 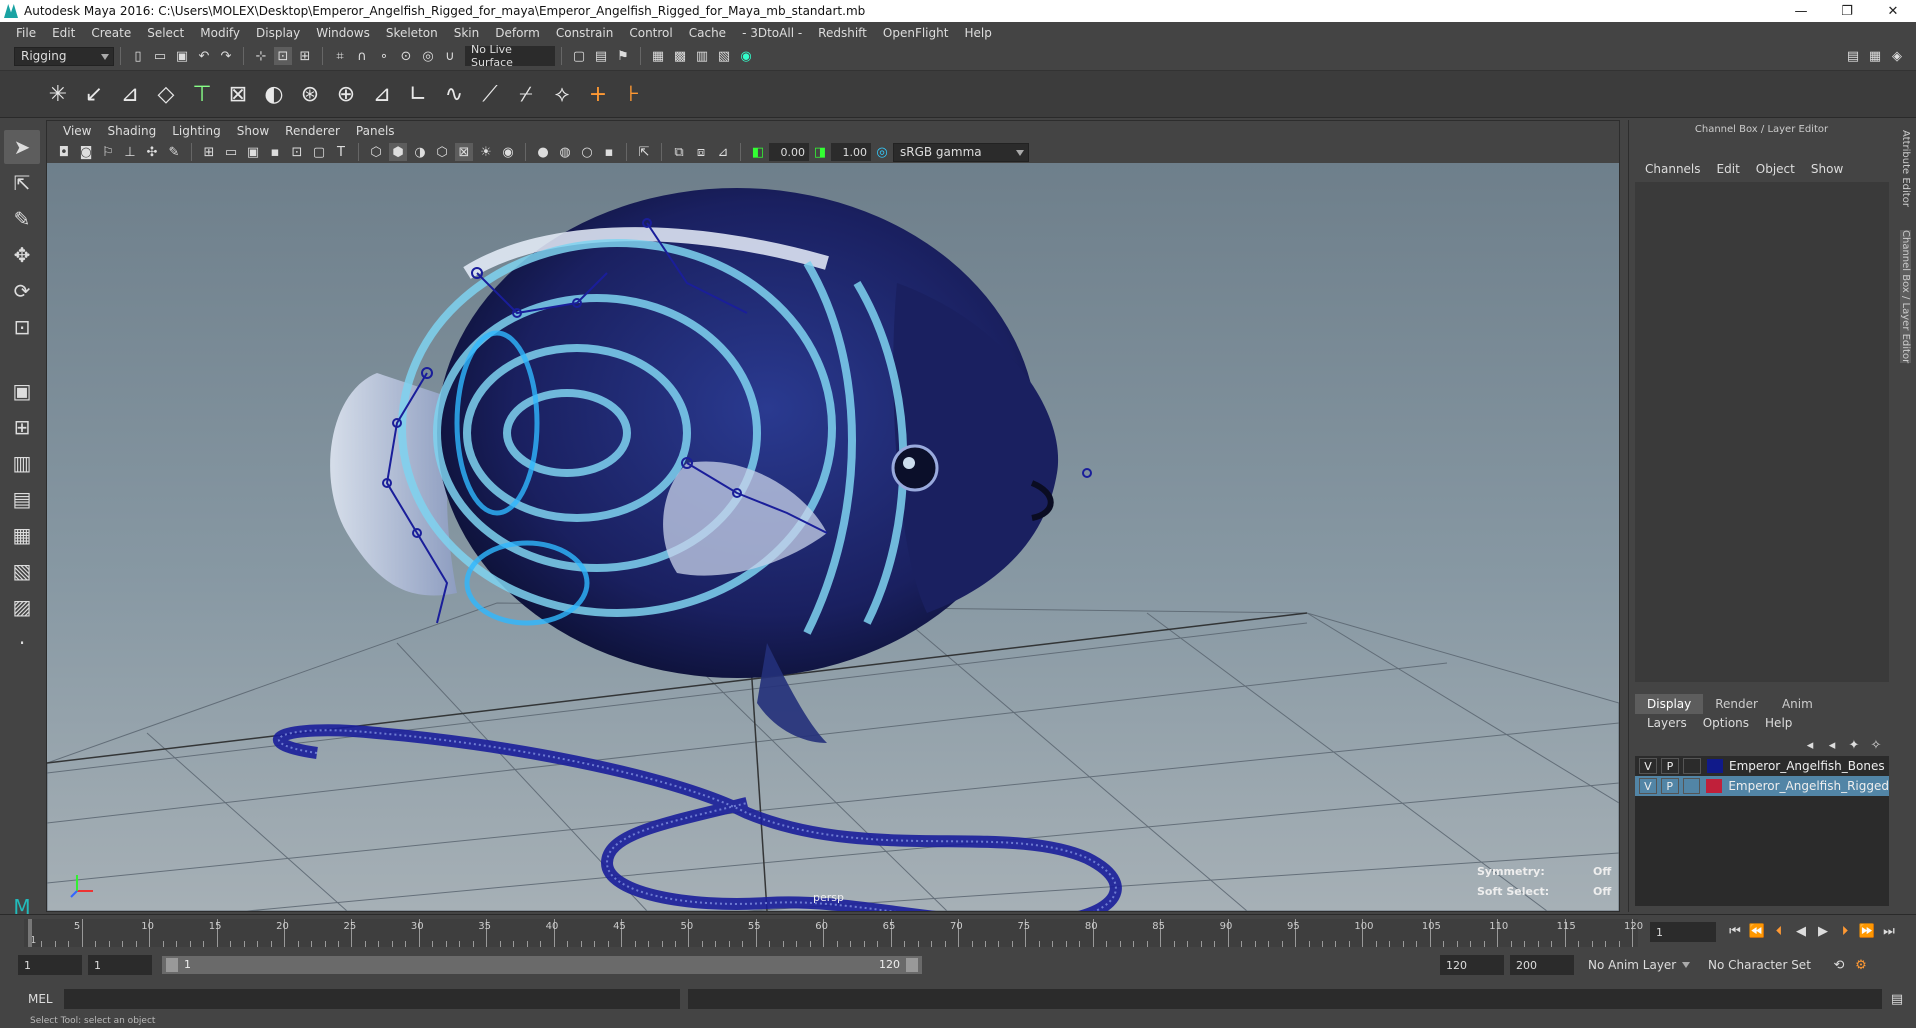 What do you see at coordinates (1875, 56) in the screenshot?
I see `toggle-panels-icon: ▦` at bounding box center [1875, 56].